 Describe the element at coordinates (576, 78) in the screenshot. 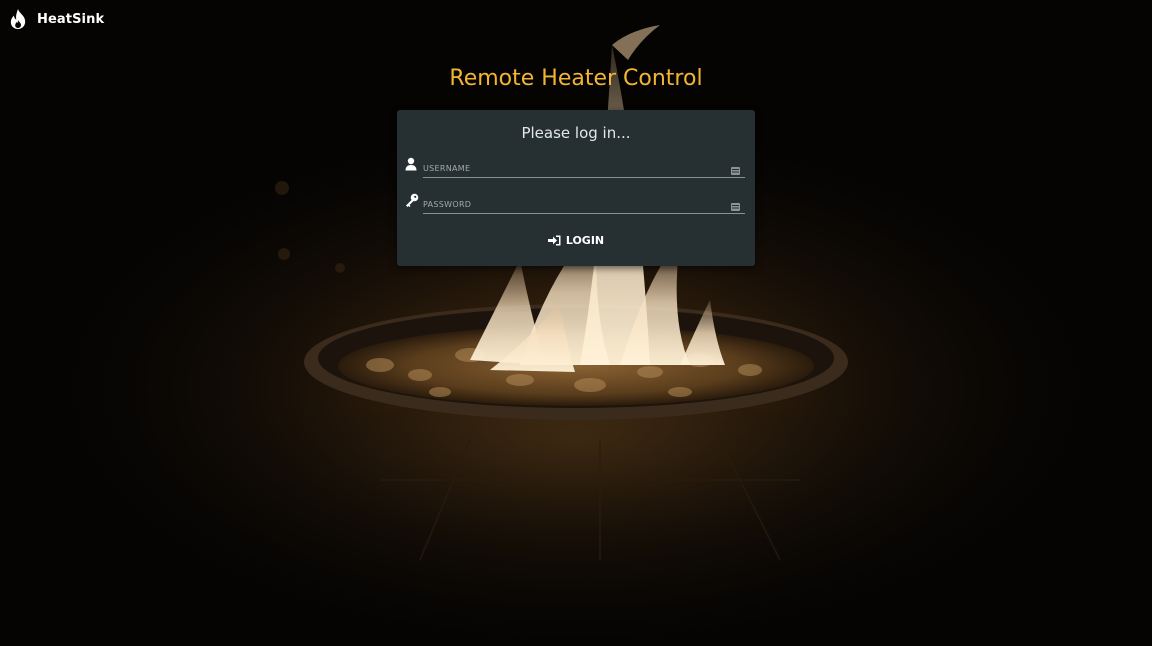

I see `page-title: Remote Heater Control` at that location.